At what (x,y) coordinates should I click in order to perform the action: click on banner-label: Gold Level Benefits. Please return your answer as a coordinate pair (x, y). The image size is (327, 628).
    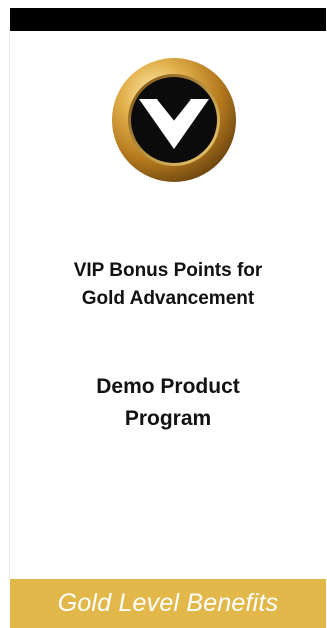
    Looking at the image, I should click on (168, 603).